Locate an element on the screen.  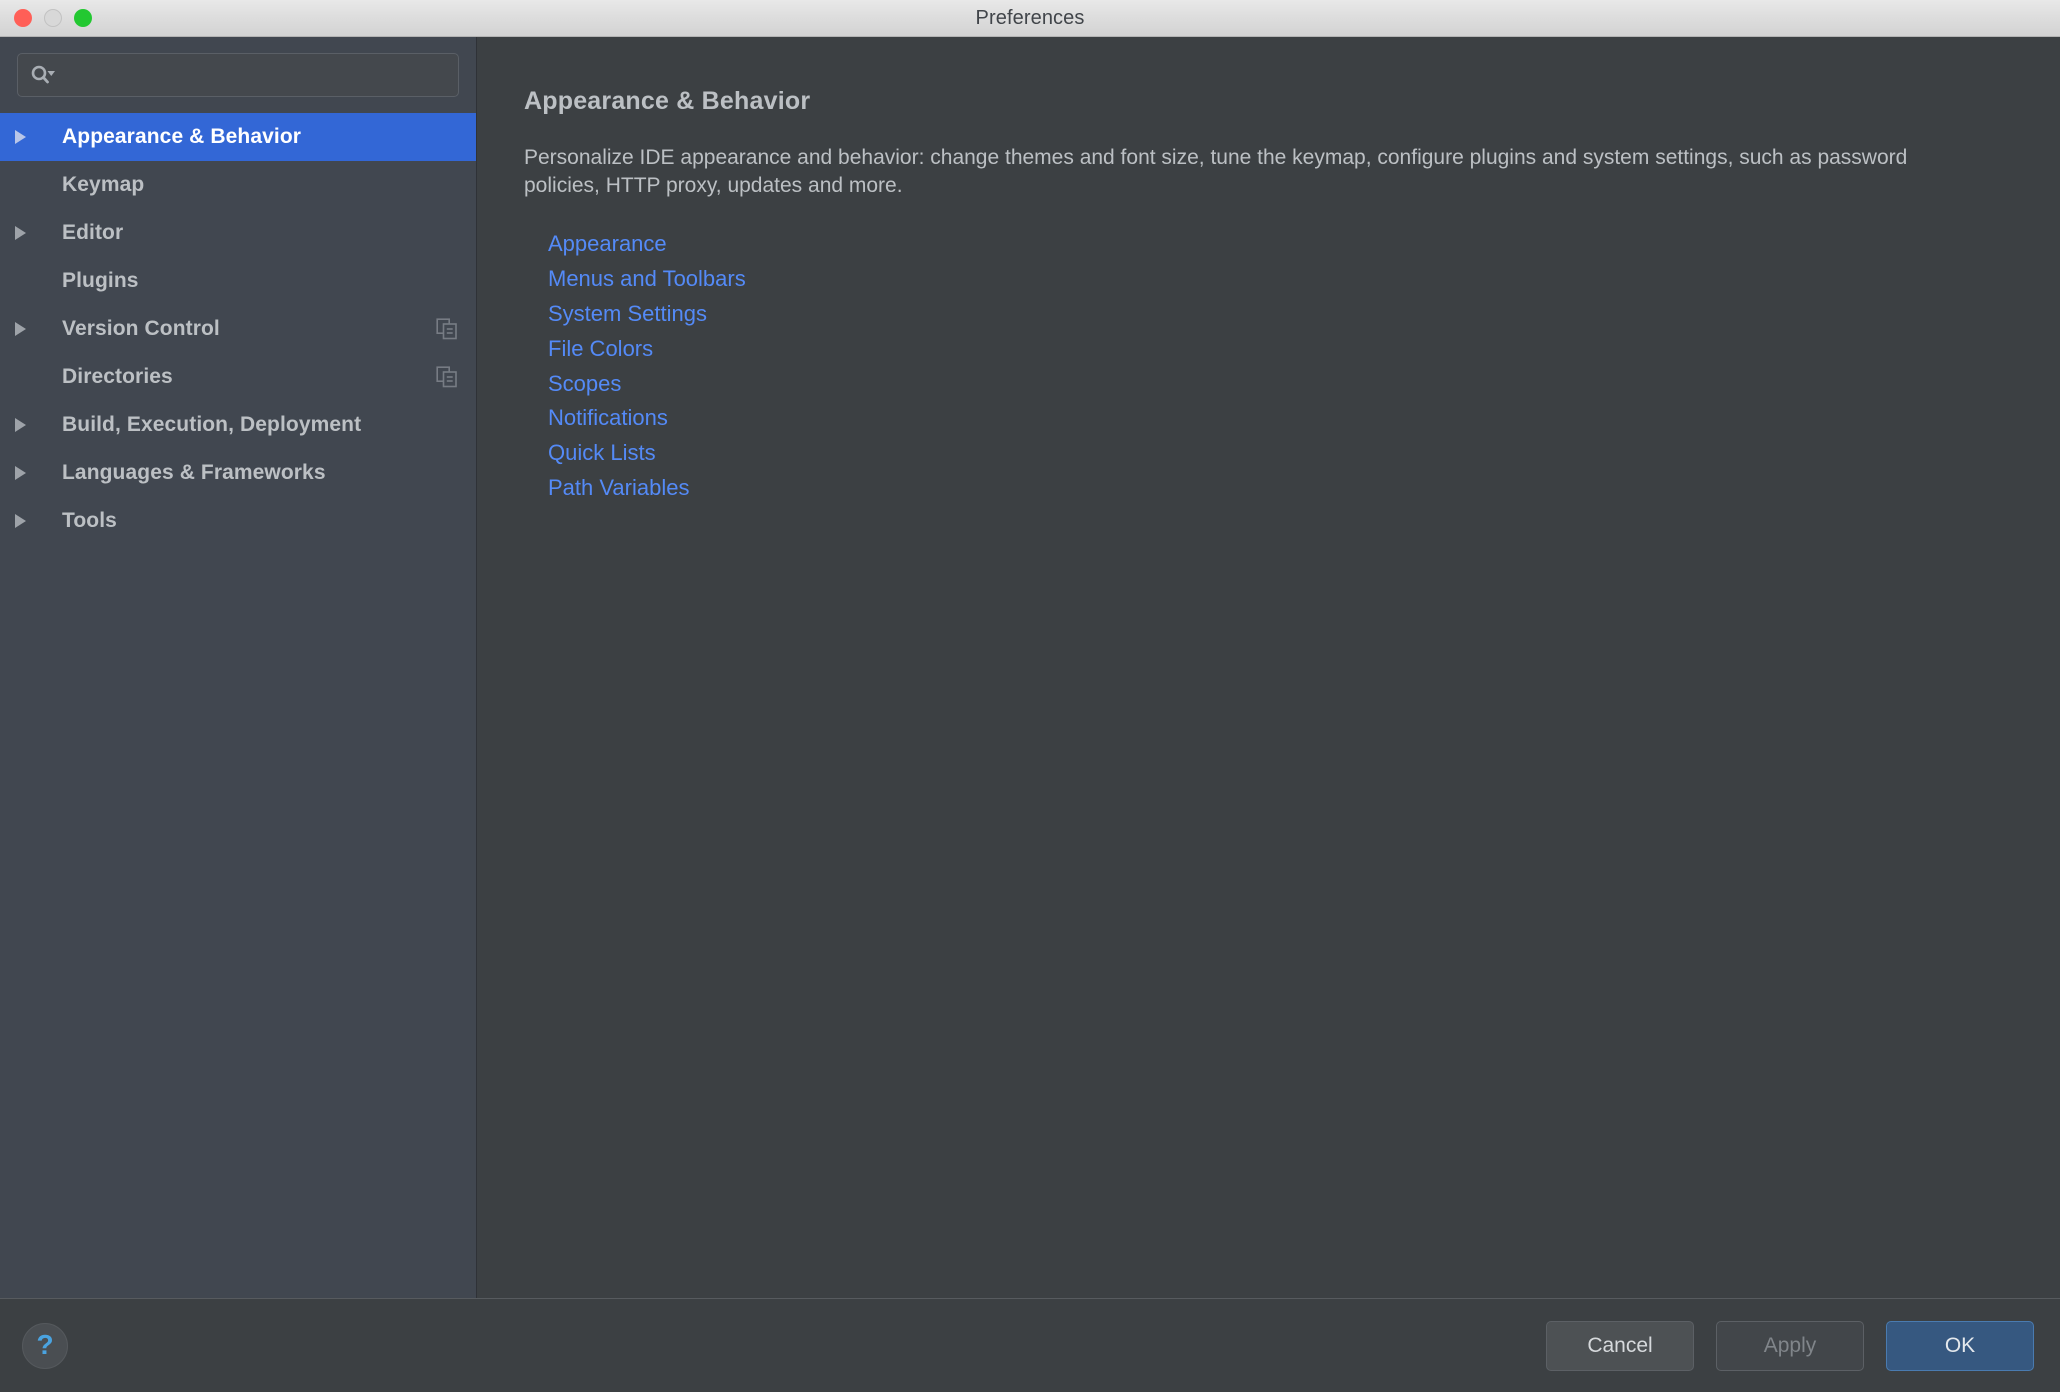
link-notifications: Notifications is located at coordinates (608, 418).